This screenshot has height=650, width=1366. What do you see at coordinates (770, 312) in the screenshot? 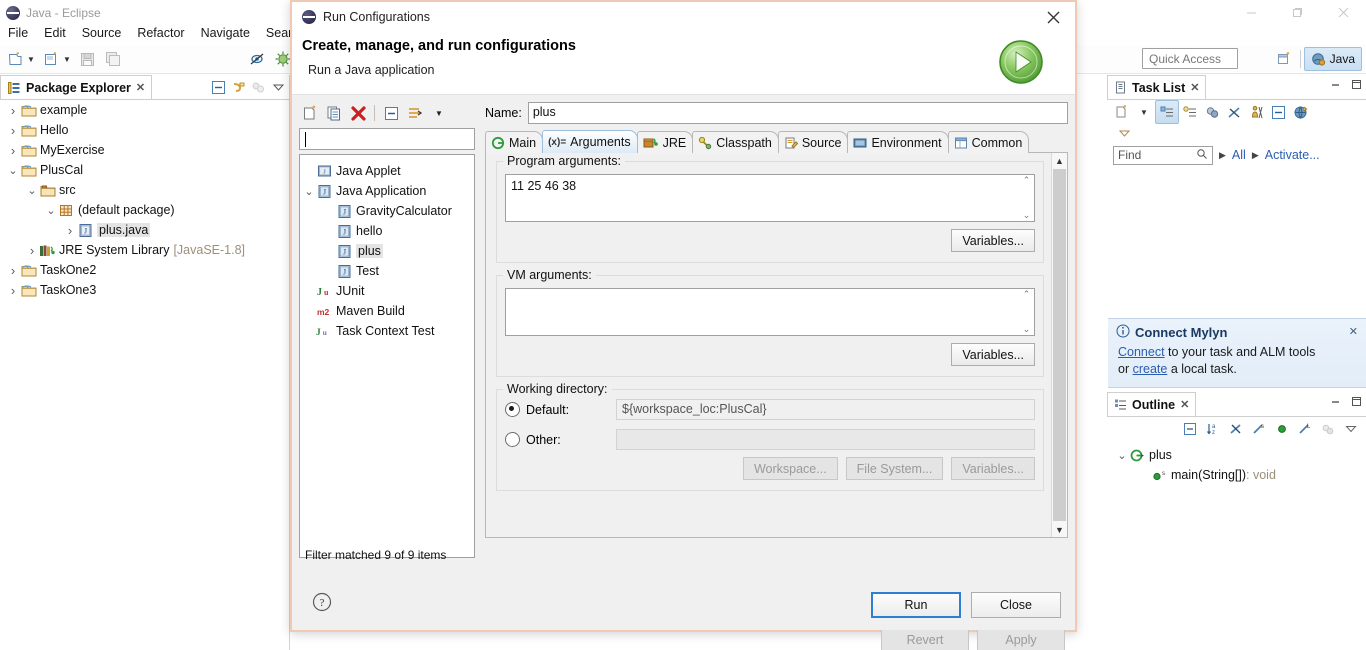
I see `vm-arguments-textarea` at bounding box center [770, 312].